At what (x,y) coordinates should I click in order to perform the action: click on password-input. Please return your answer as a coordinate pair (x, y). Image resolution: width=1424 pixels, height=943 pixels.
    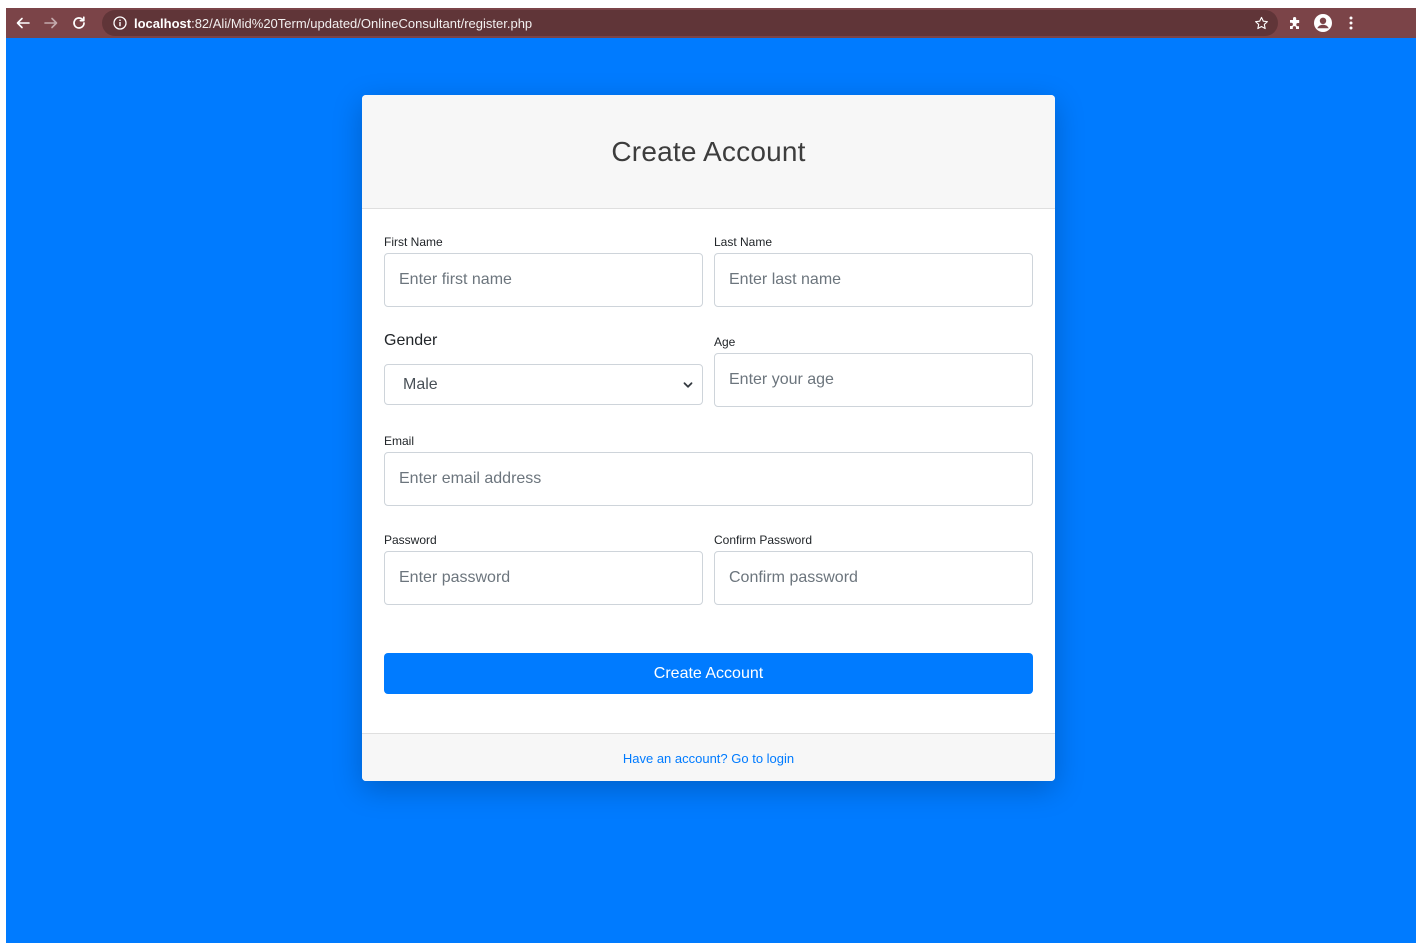
    Looking at the image, I should click on (543, 578).